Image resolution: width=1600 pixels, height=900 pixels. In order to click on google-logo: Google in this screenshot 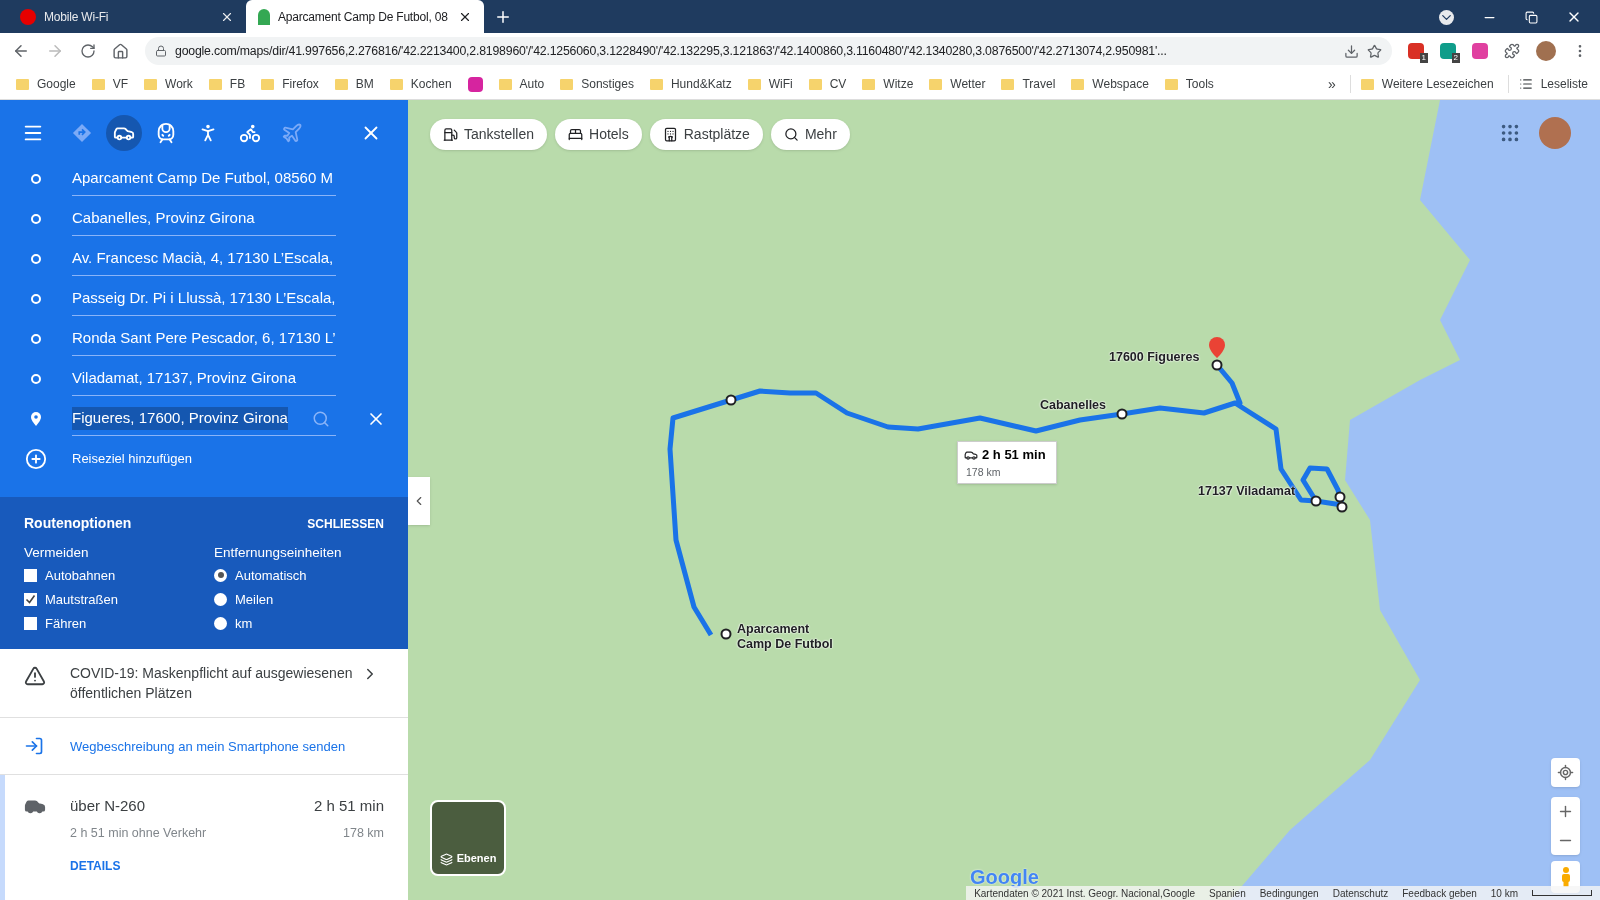, I will do `click(1004, 877)`.